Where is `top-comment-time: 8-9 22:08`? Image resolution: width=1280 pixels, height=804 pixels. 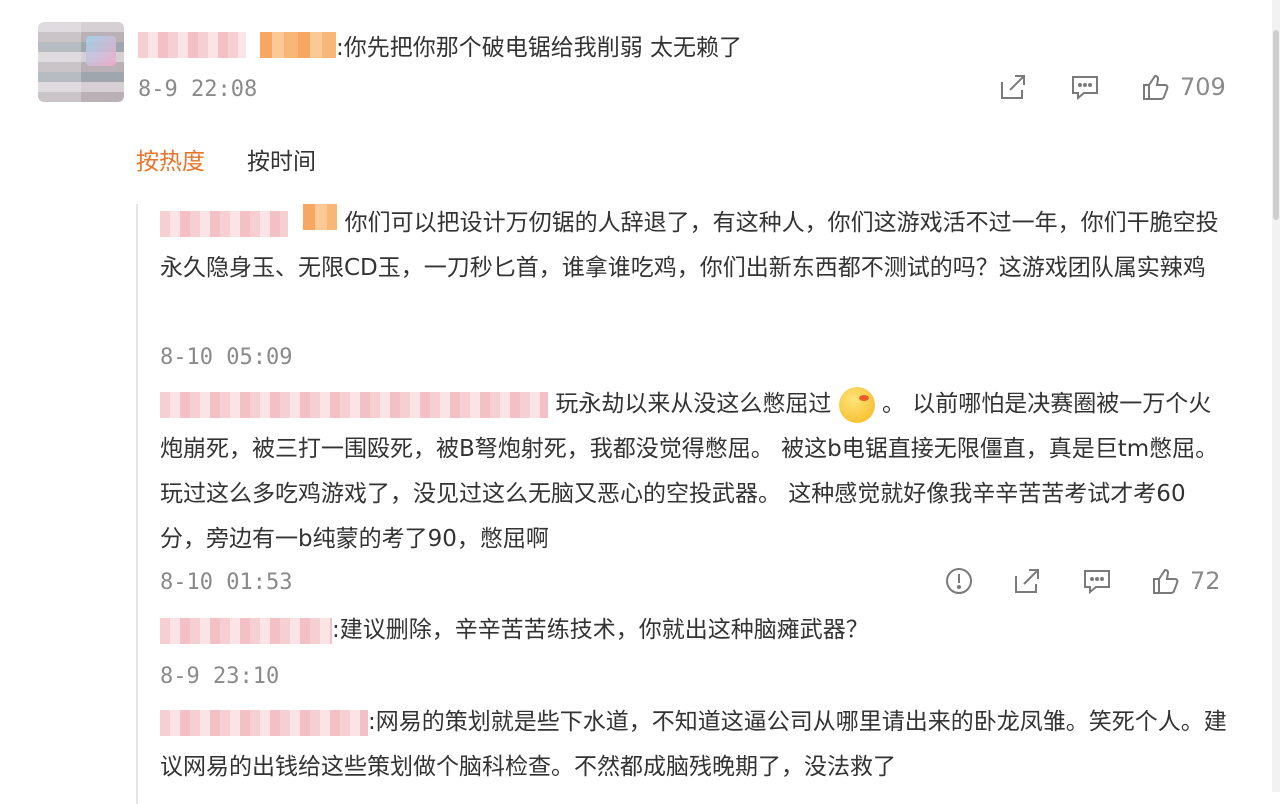 top-comment-time: 8-9 22:08 is located at coordinates (198, 89).